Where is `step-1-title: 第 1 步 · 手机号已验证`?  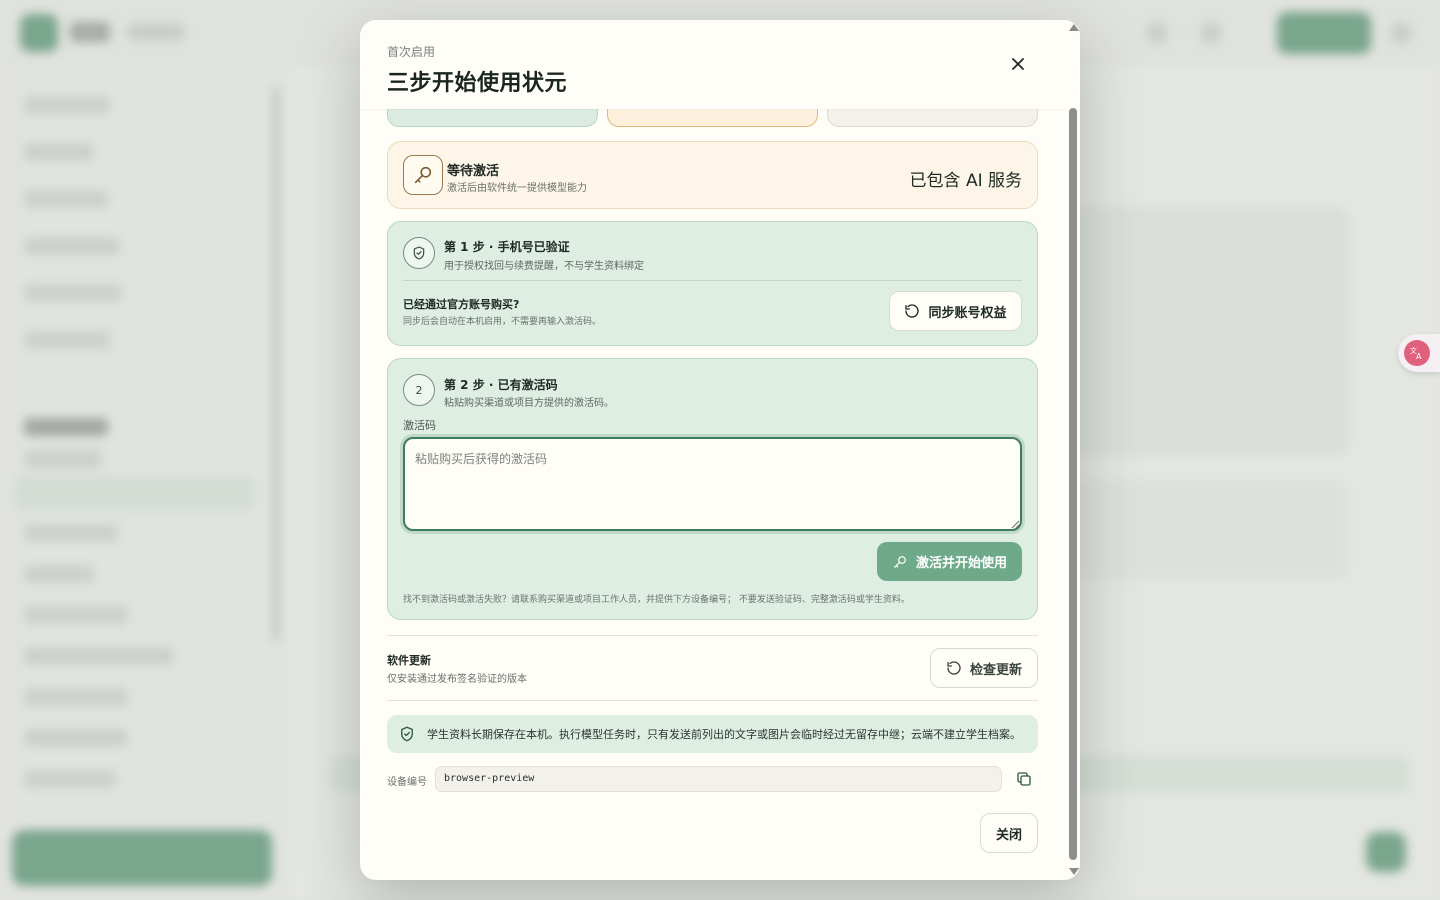
step-1-title: 第 1 步 · 手机号已验证 is located at coordinates (507, 247).